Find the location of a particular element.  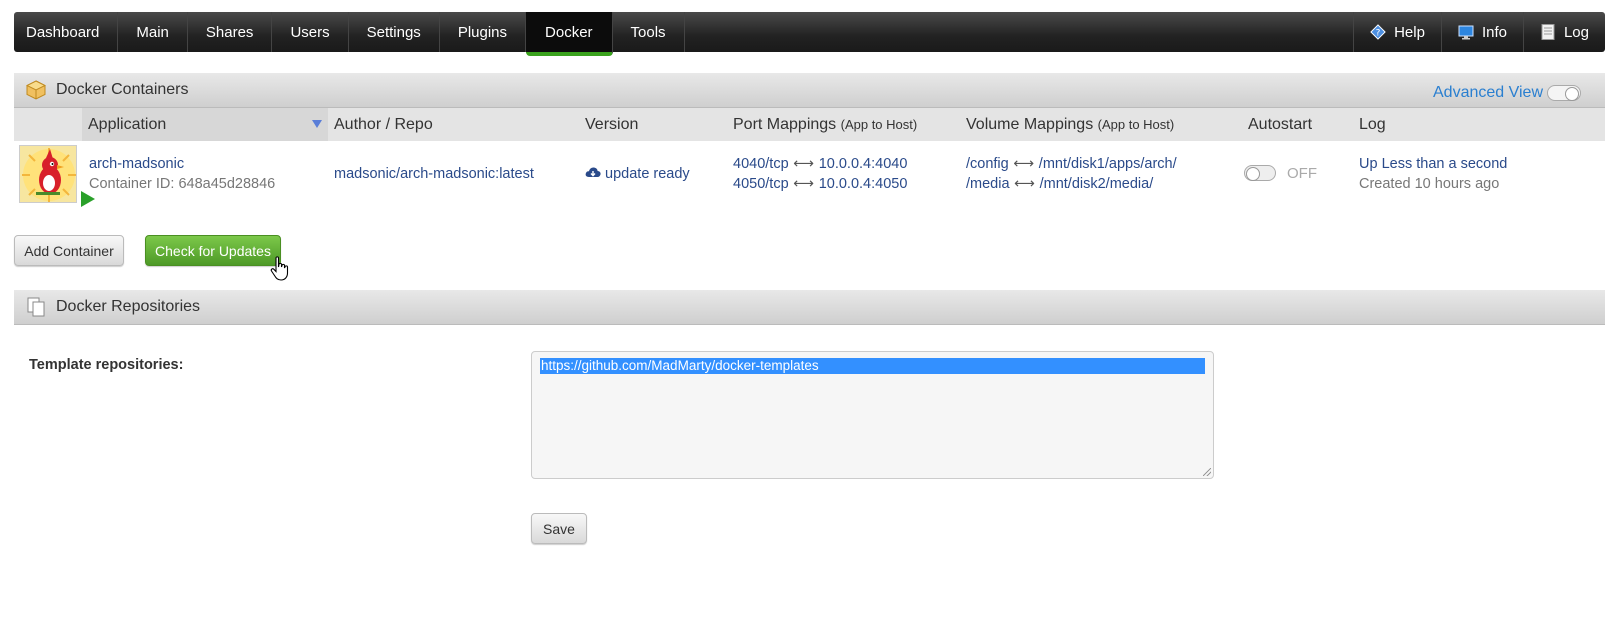

version-cell: update ready is located at coordinates (637, 174).